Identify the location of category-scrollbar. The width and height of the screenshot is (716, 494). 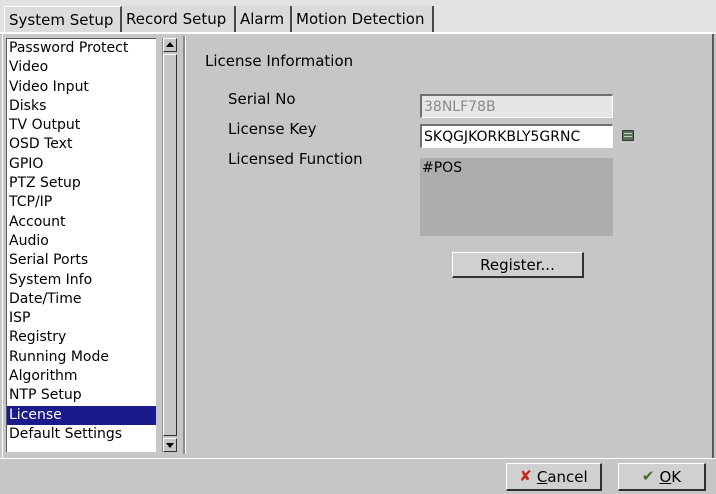
(169, 245).